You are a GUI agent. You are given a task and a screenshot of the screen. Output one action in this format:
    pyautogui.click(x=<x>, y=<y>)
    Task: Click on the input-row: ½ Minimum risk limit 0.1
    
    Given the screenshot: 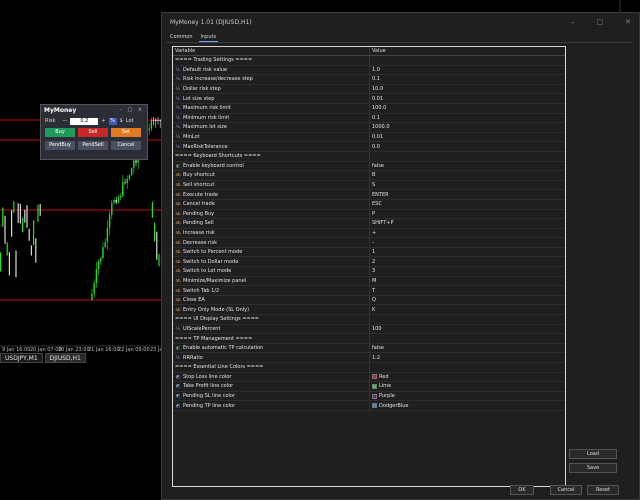 What is the action you would take?
    pyautogui.click(x=369, y=118)
    